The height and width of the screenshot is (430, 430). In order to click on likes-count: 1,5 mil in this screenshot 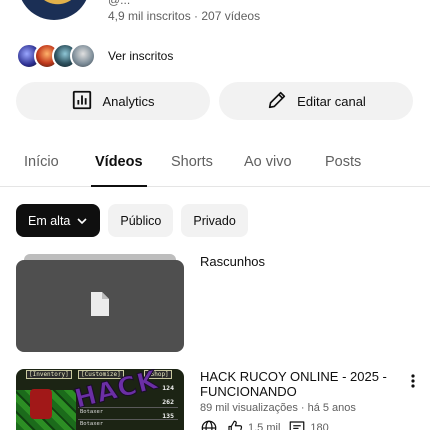, I will do `click(264, 426)`.